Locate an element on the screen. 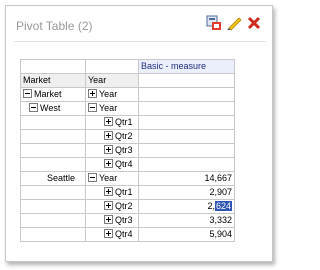  selected-text: 624 is located at coordinates (223, 206).